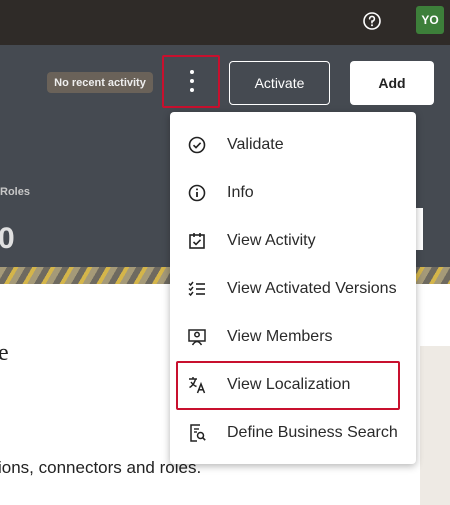 This screenshot has width=450, height=505. I want to click on menu-item-label: Validate, so click(255, 144).